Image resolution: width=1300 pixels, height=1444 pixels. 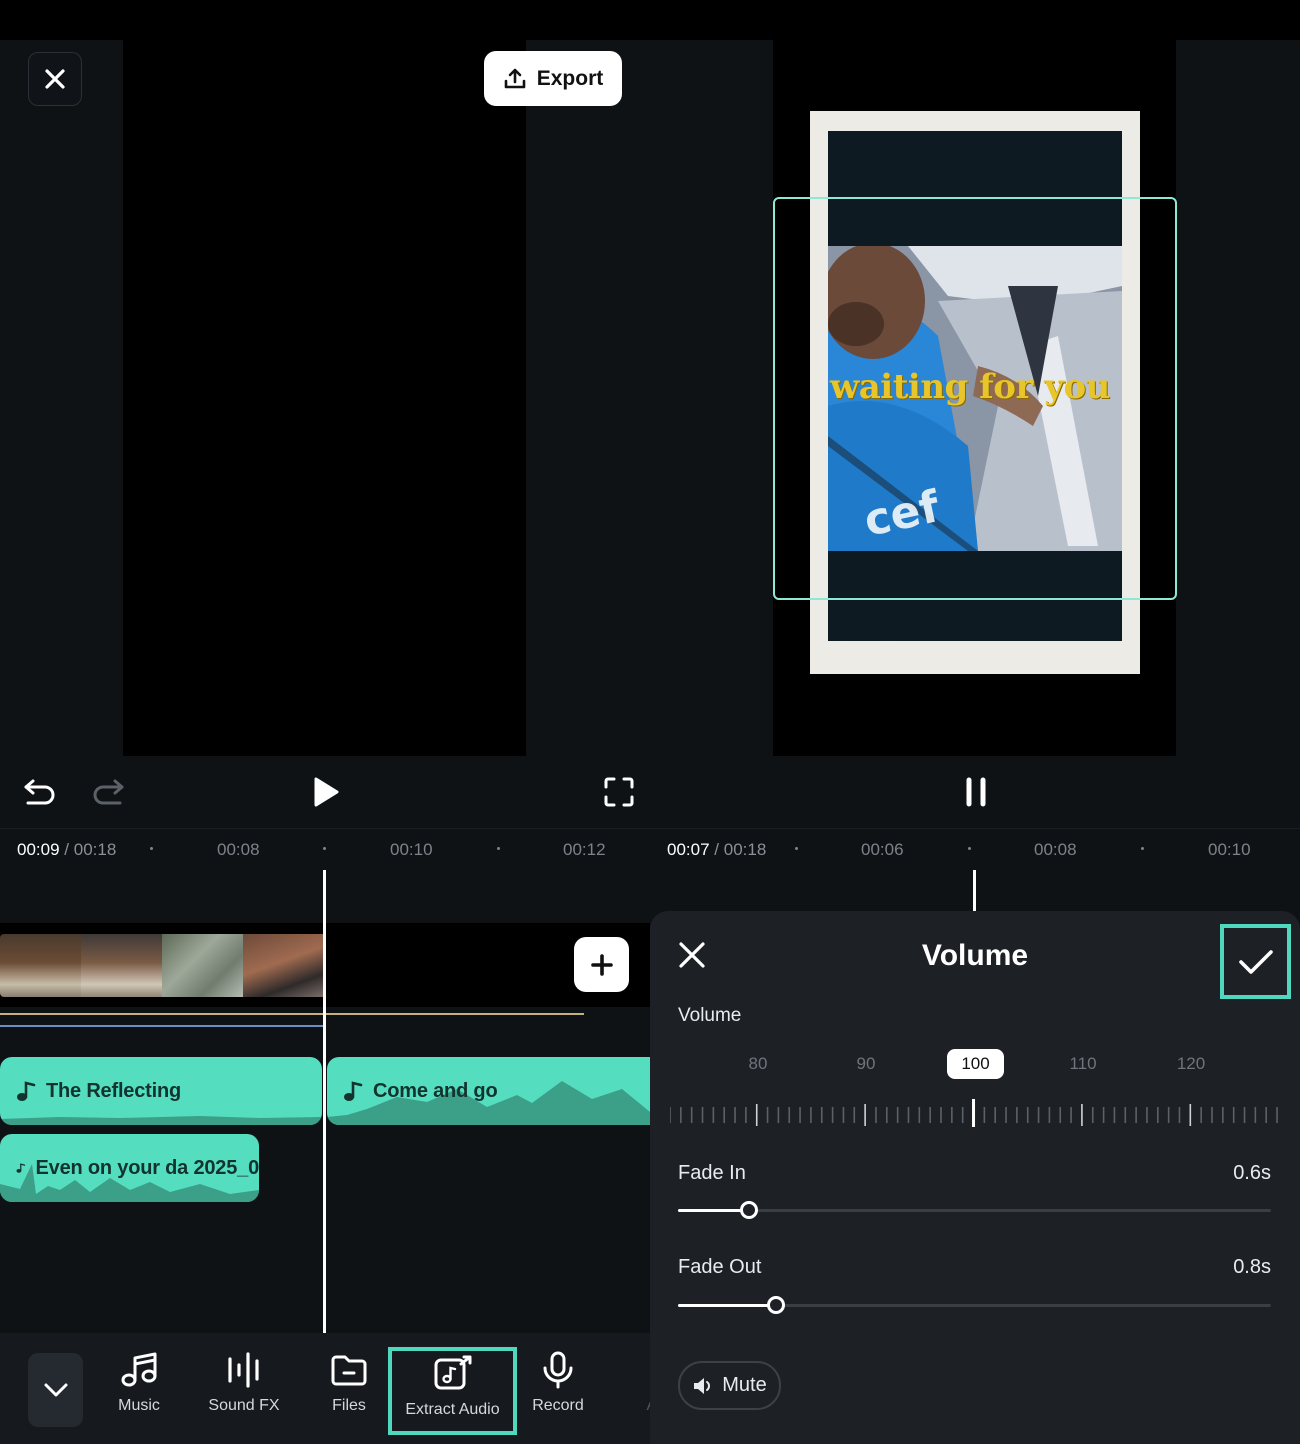 I want to click on microphone-icon, so click(x=558, y=1370).